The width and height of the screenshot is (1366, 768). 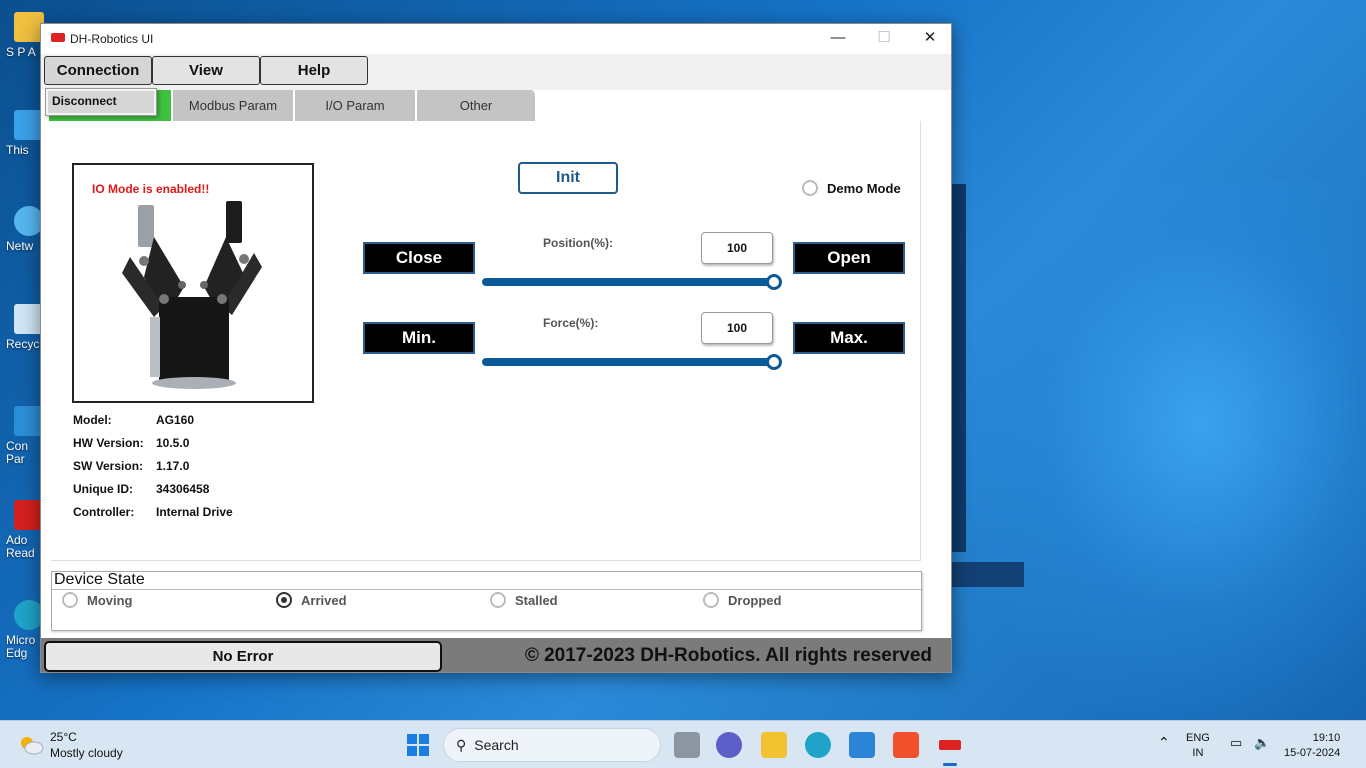 I want to click on open-gripper-button: Open, so click(x=849, y=258).